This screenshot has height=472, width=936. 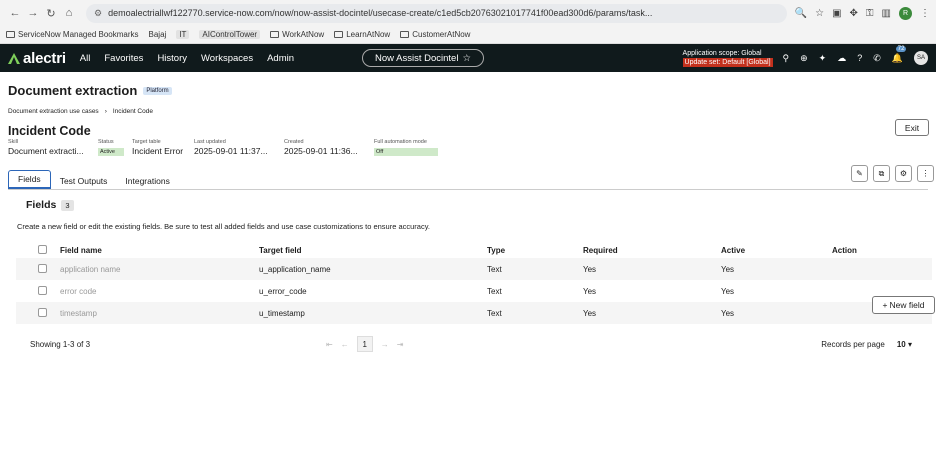 What do you see at coordinates (786, 58) in the screenshot?
I see `search-icon: ⚲` at bounding box center [786, 58].